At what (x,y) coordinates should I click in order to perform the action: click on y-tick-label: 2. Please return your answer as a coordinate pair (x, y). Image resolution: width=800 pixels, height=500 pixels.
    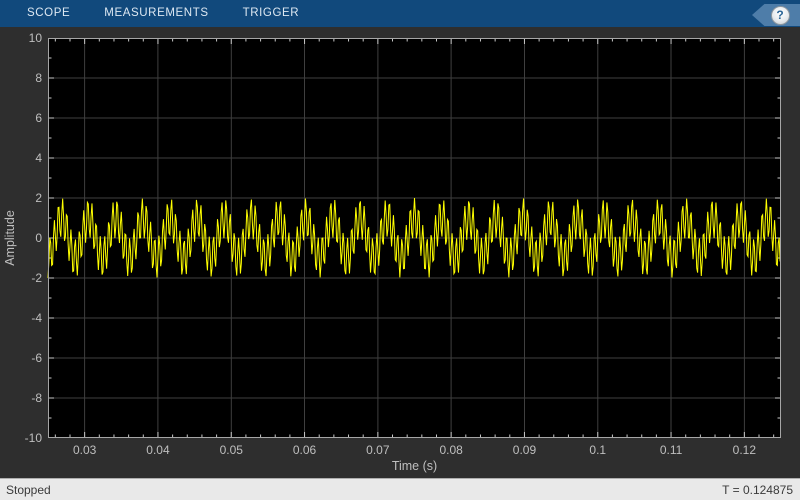
    Looking at the image, I should click on (38, 198).